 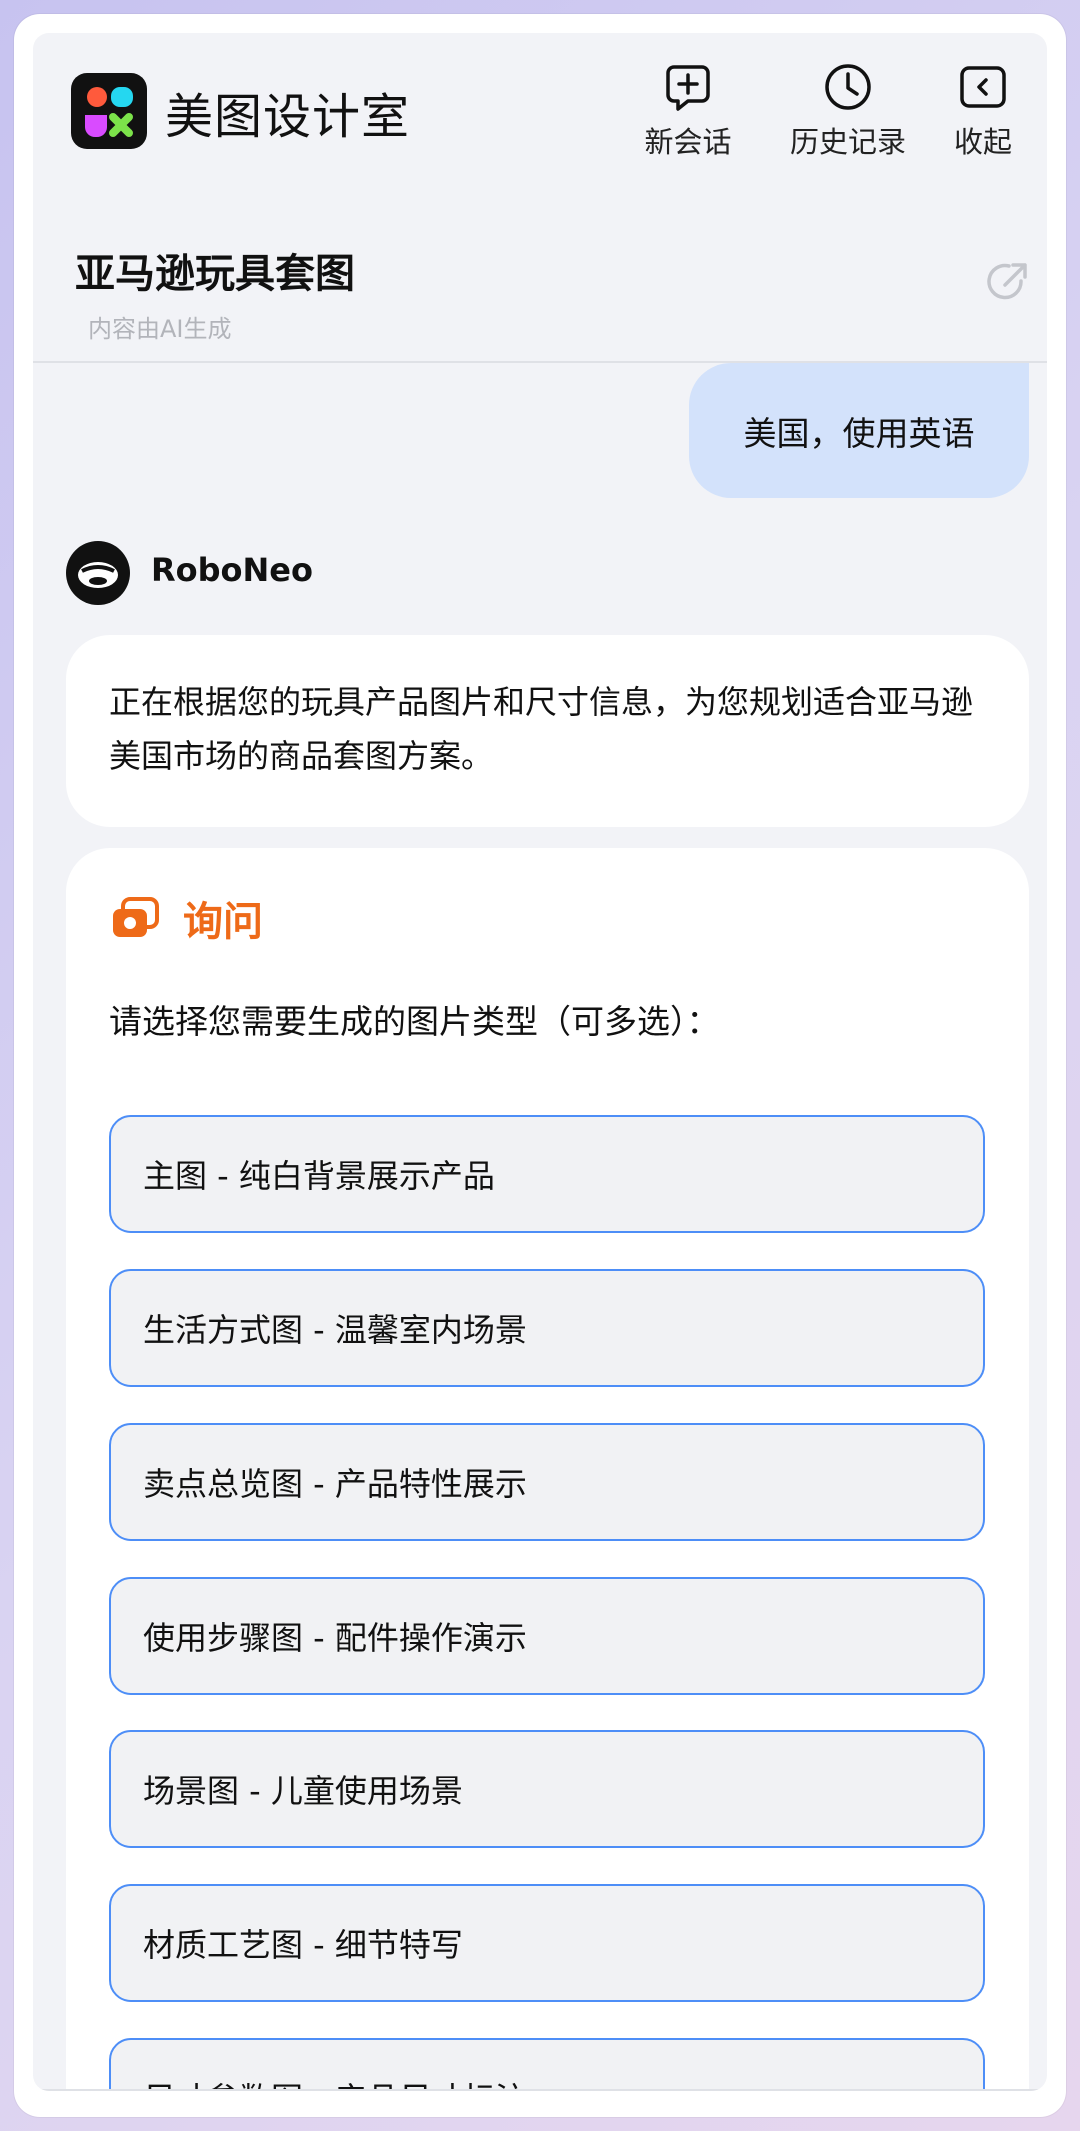 I want to click on option-lifestyle-image: 生活方式图 - 温馨室内场景, so click(x=547, y=1328).